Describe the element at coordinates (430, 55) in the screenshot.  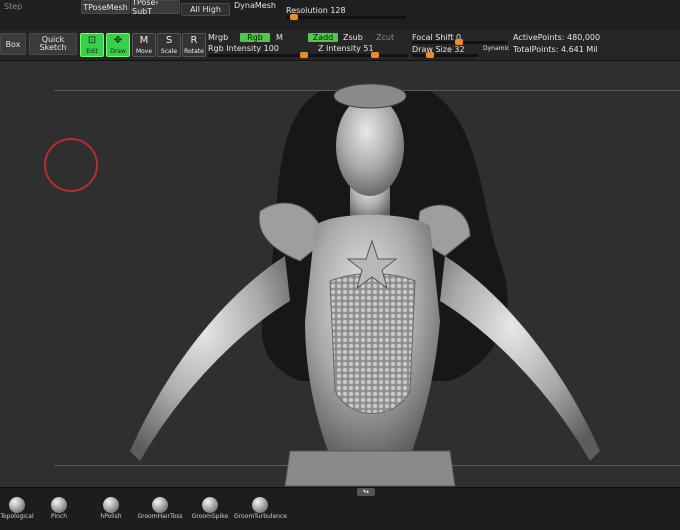
I see `draw-size-knob` at that location.